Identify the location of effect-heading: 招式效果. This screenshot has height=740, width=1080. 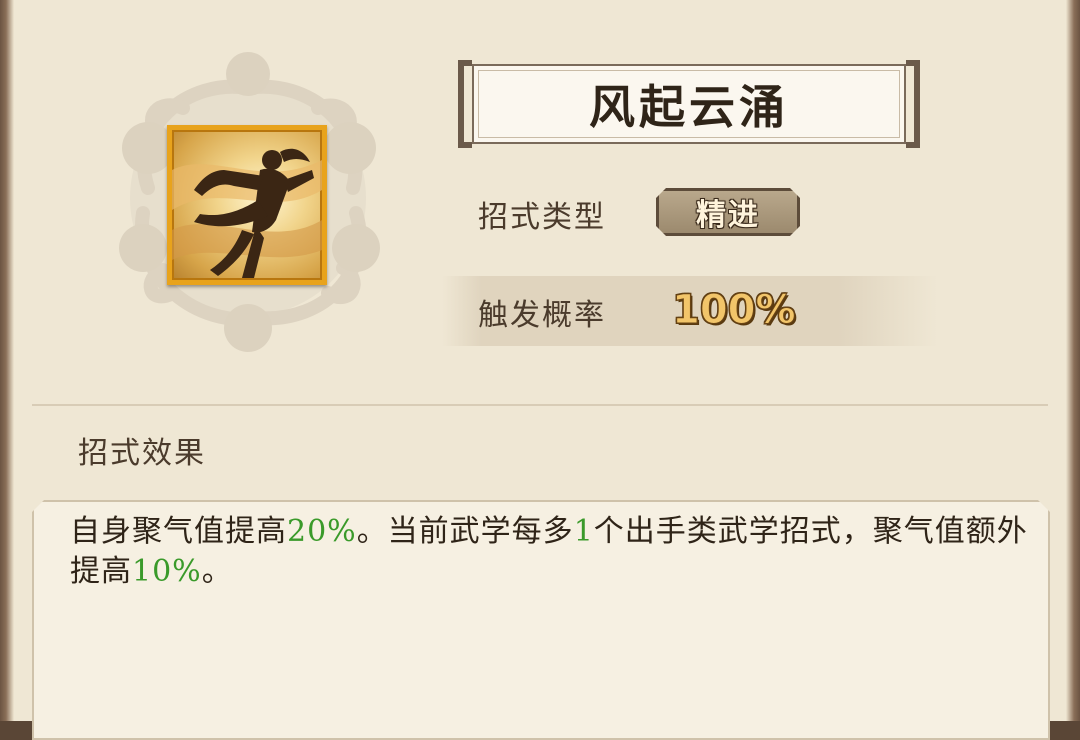
(142, 453).